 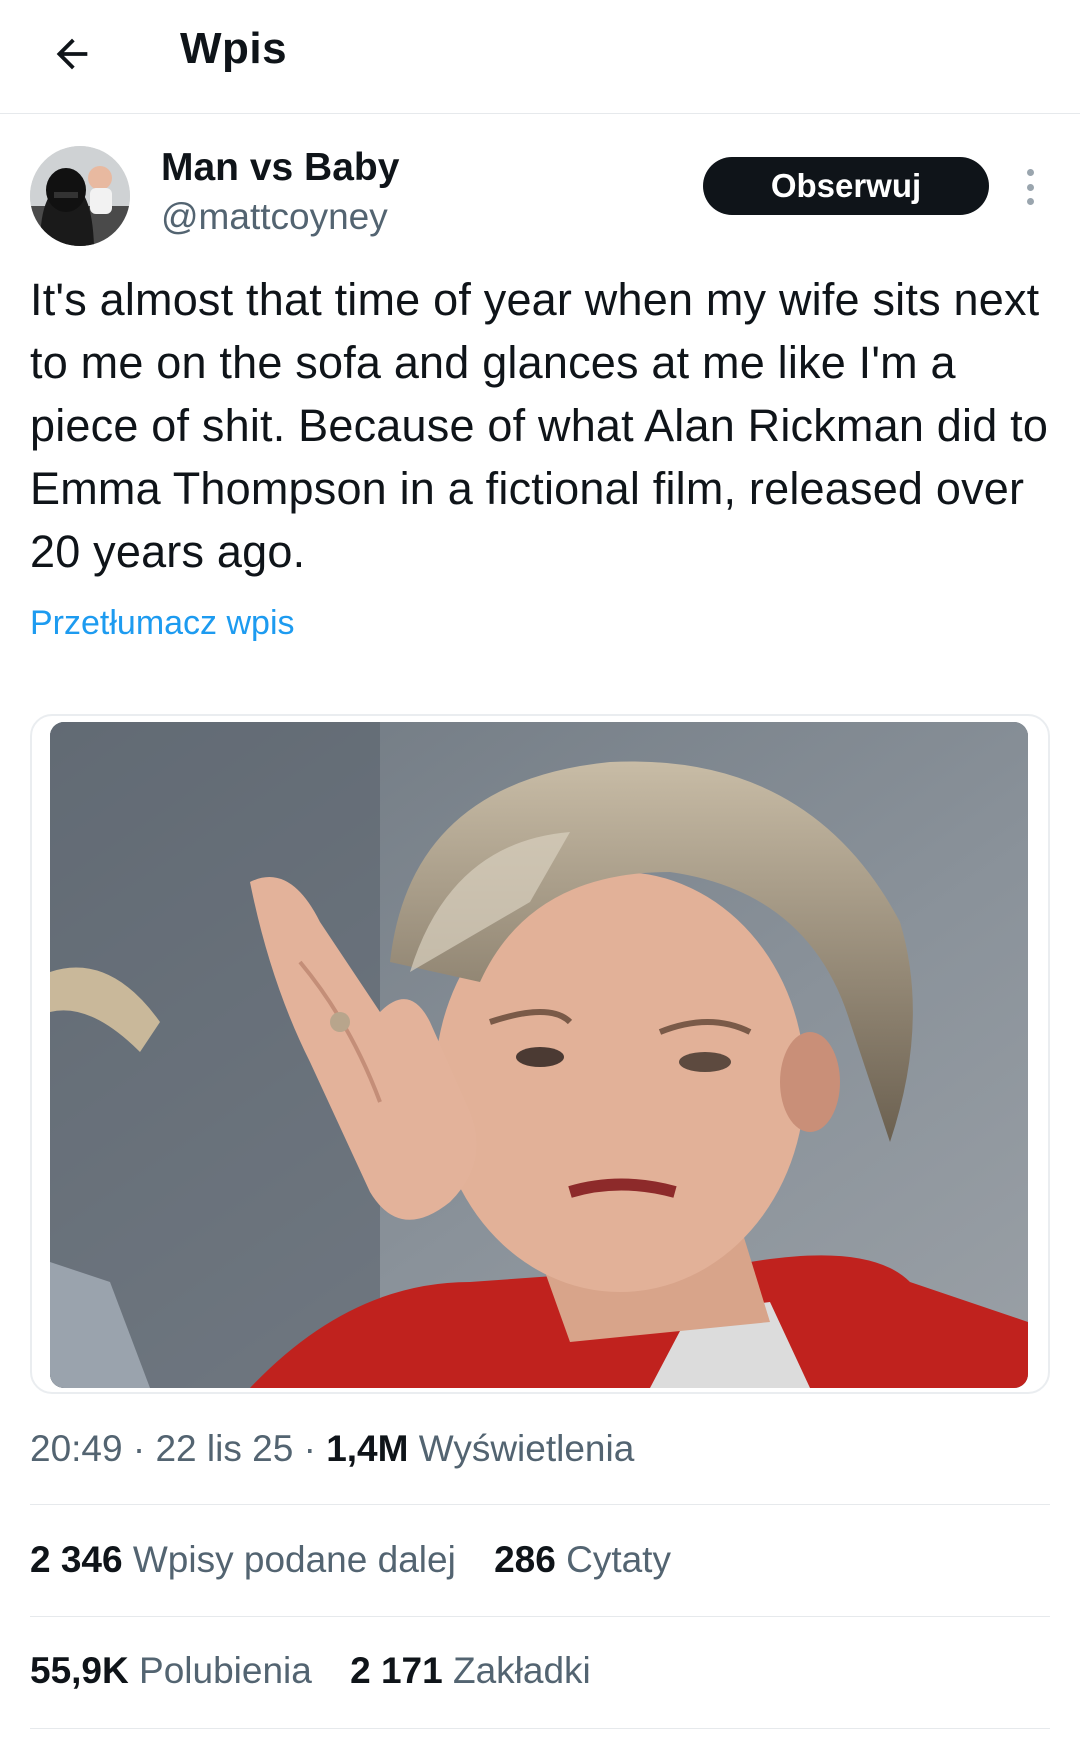 I want to click on stats-row-reposts: 2 346 Wpisy podane dalej 286 Cytaty, so click(x=364, y=1560).